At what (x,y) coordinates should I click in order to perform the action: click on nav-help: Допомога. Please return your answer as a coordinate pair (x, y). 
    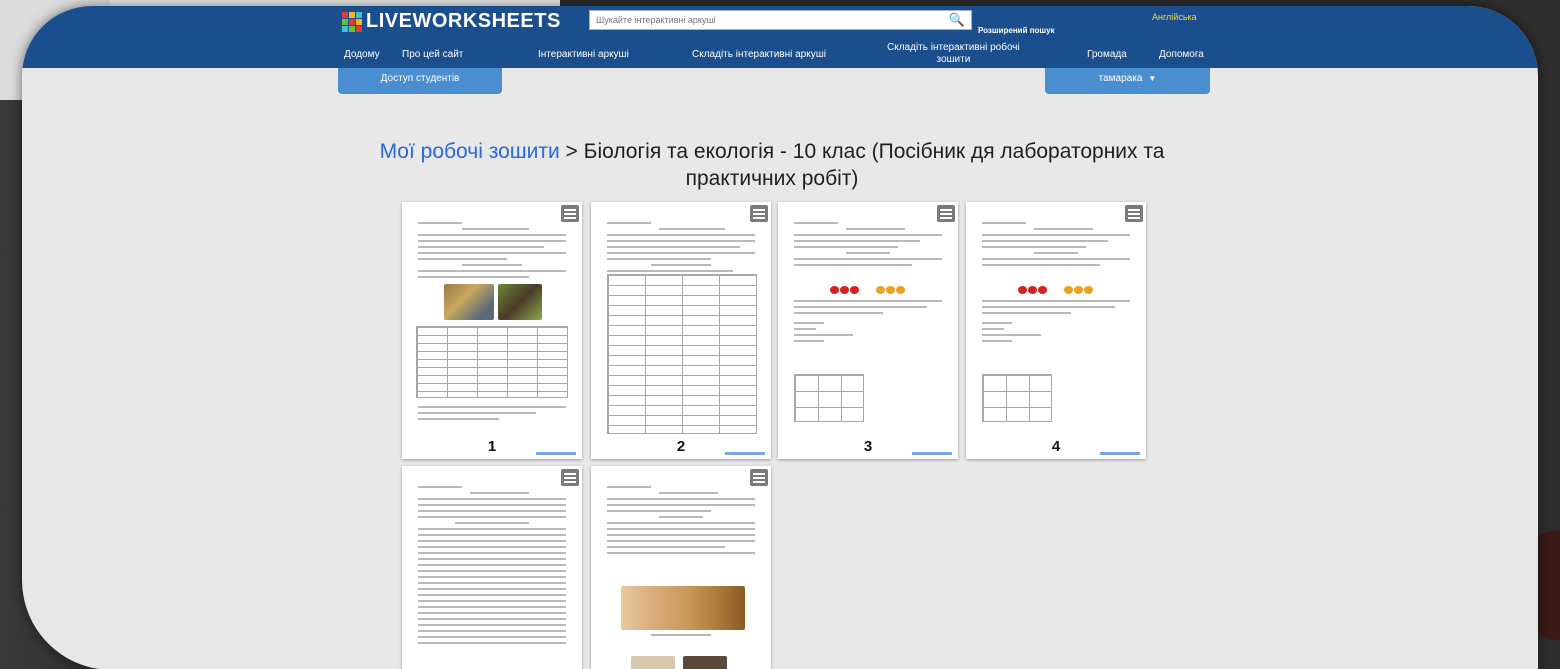
    Looking at the image, I should click on (1181, 54).